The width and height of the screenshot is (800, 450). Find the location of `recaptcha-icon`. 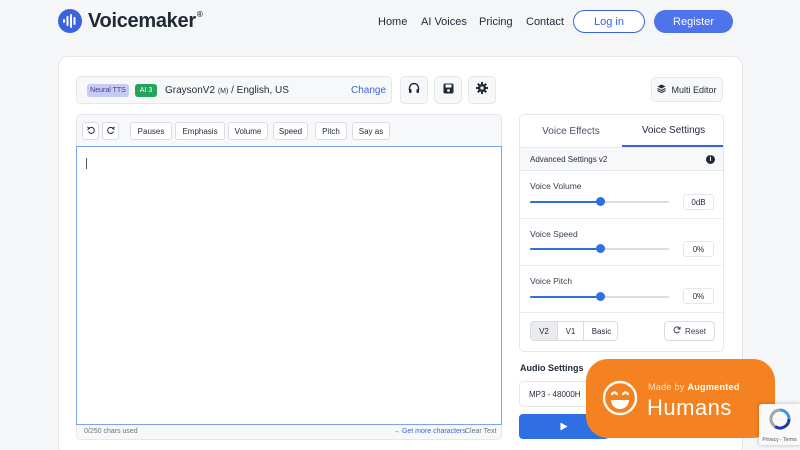

recaptcha-icon is located at coordinates (779, 421).